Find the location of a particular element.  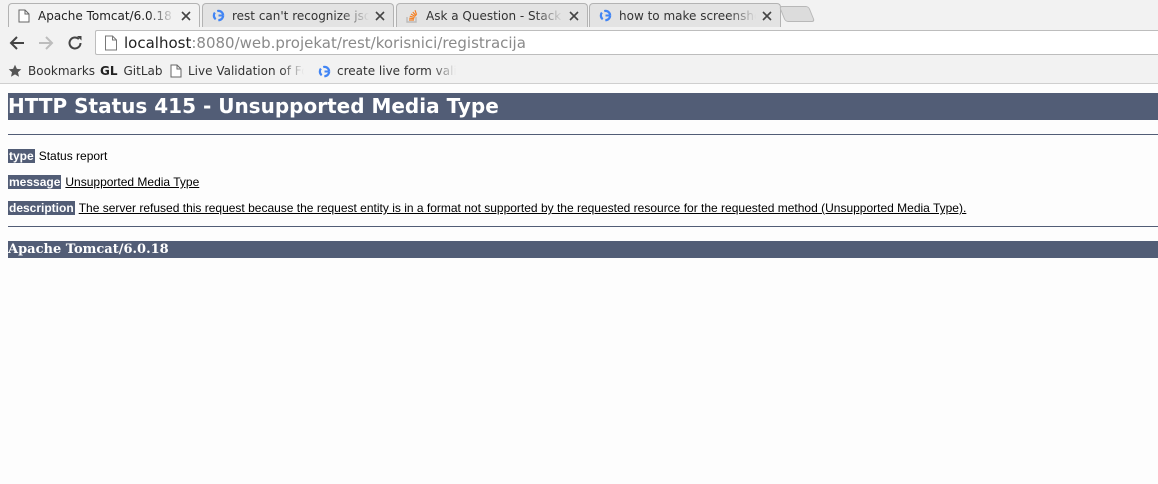

bookmark-label: create live form validation is located at coordinates (396, 71).